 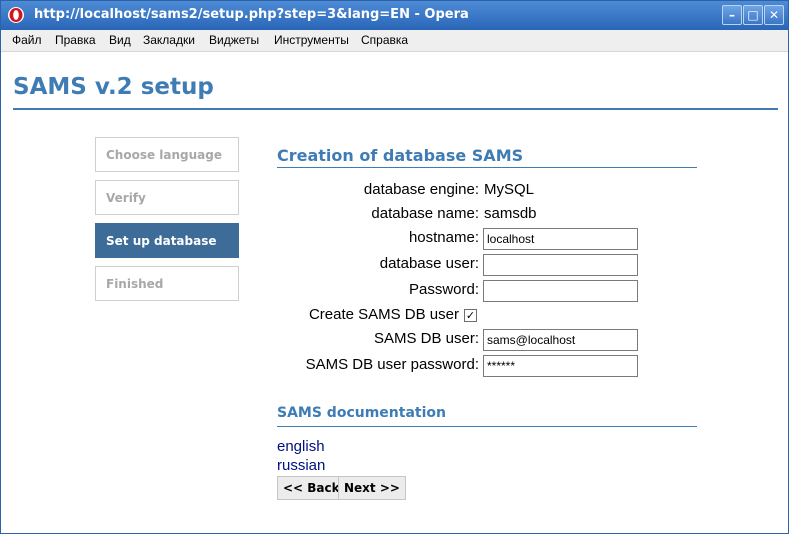 I want to click on doc-link-russian: russian, so click(x=301, y=465).